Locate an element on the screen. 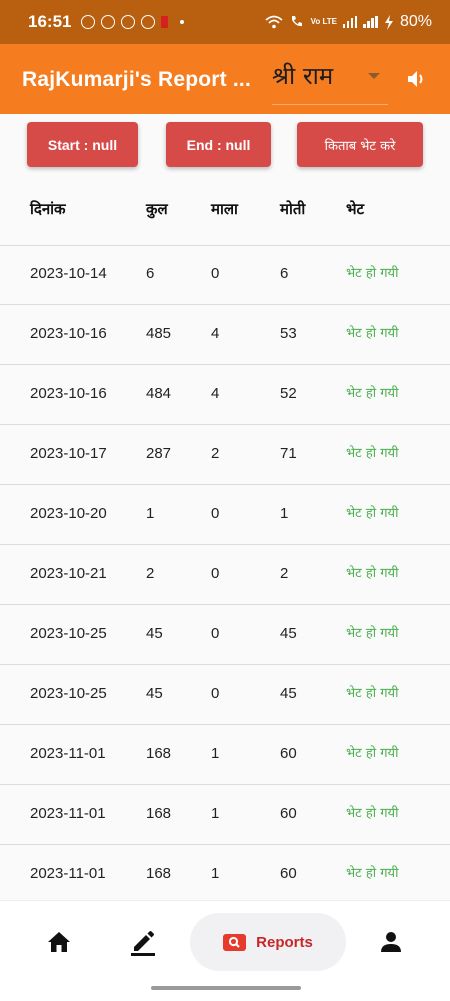 The image size is (450, 1001). nav-profile is located at coordinates (391, 942).